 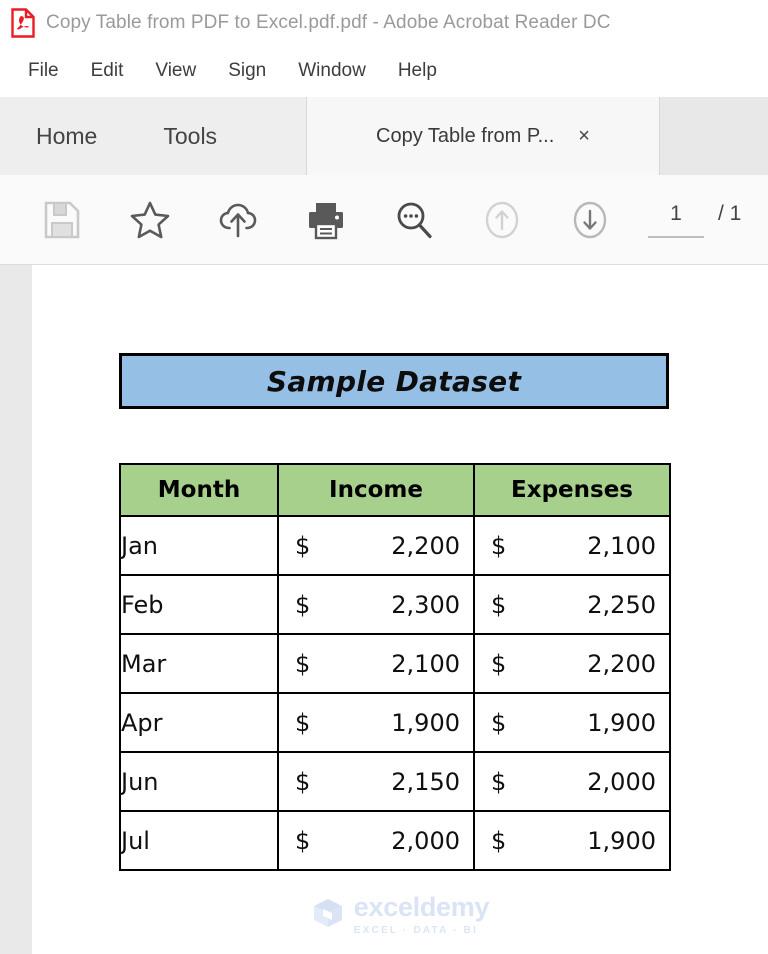 I want to click on tab-group-left: Home Tools, so click(x=153, y=136).